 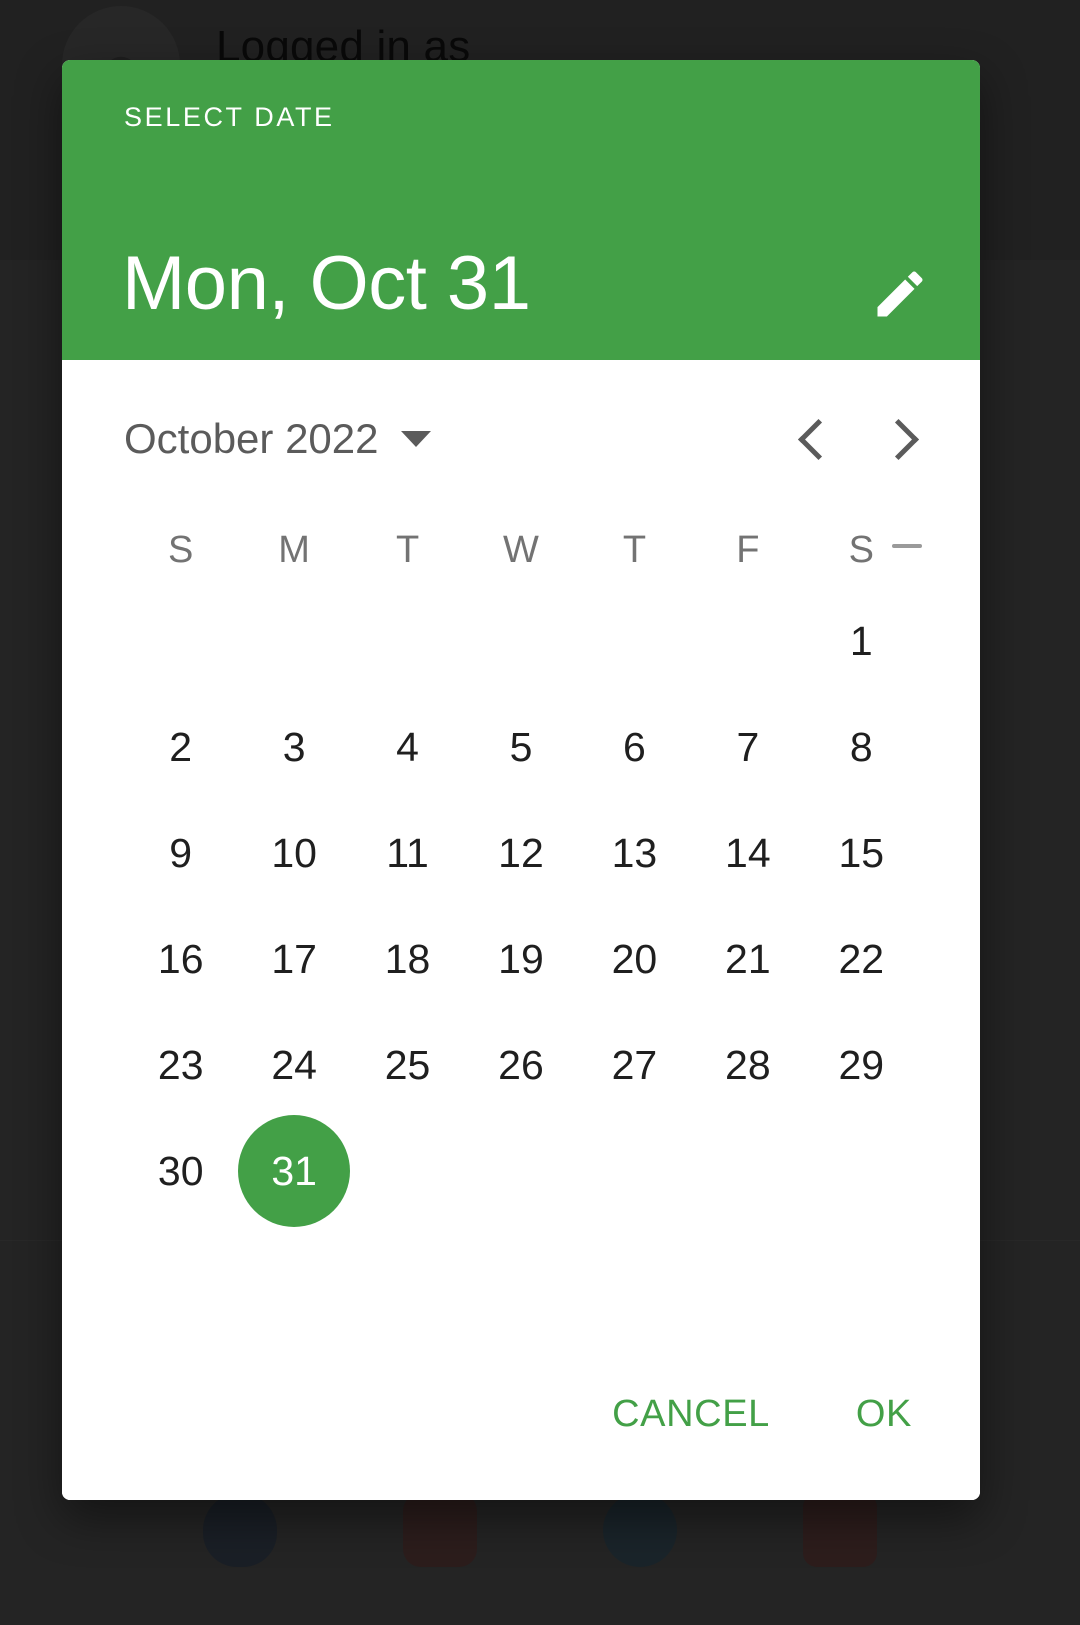 I want to click on calendar-week-row: 23 24 25 26 27 28 29, so click(x=521, y=1065).